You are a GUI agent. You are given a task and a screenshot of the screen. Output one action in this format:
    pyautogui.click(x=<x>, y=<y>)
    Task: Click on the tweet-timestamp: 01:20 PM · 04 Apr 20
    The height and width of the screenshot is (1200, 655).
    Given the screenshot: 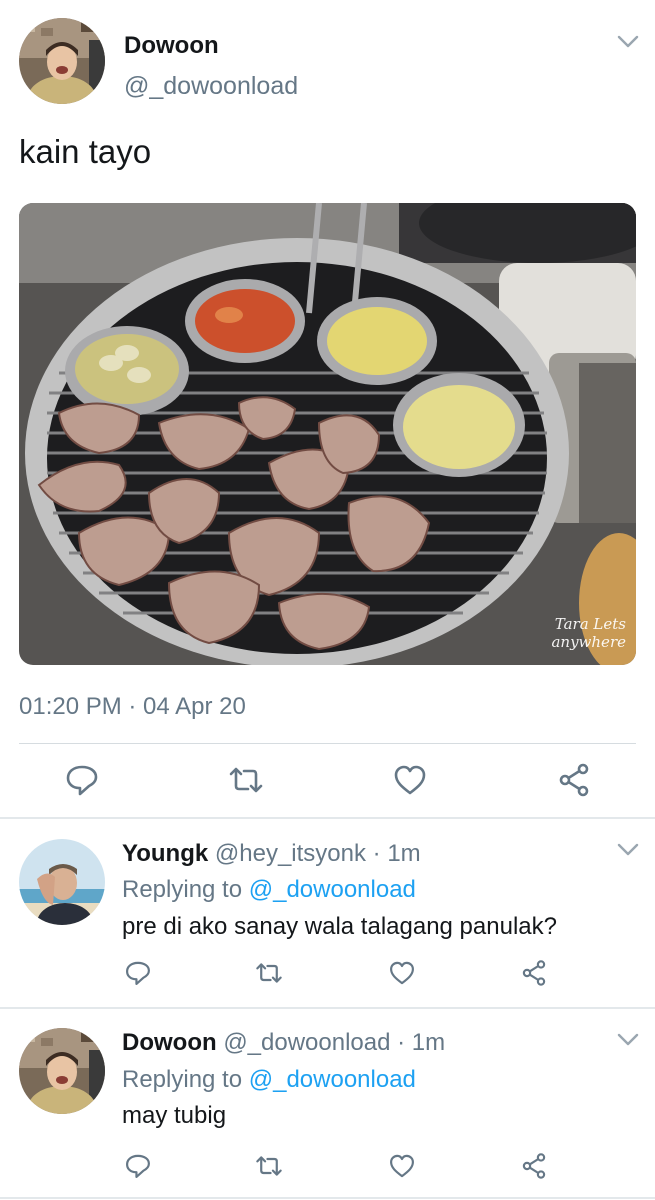 What is the action you would take?
    pyautogui.click(x=132, y=707)
    